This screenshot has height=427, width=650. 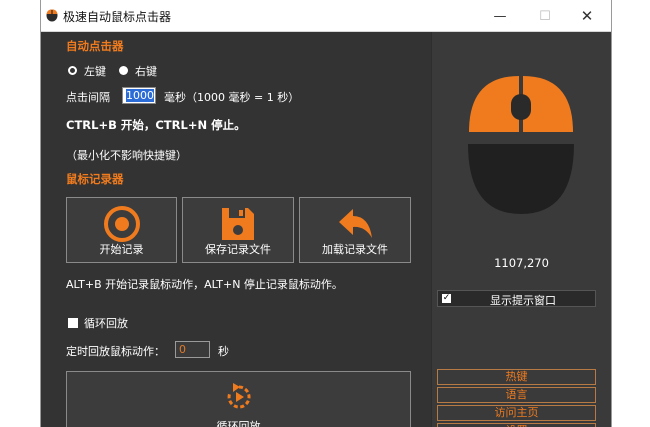 I want to click on load-record-button: 加载记录文件, so click(x=355, y=230).